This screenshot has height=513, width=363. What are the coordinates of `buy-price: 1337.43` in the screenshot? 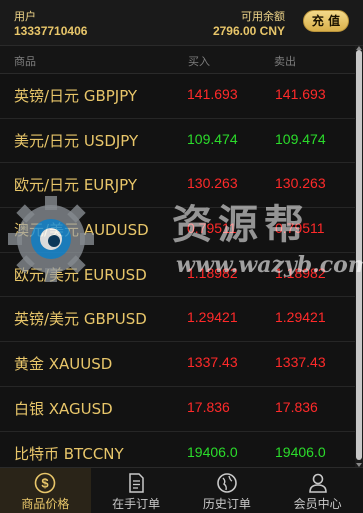 It's located at (212, 362).